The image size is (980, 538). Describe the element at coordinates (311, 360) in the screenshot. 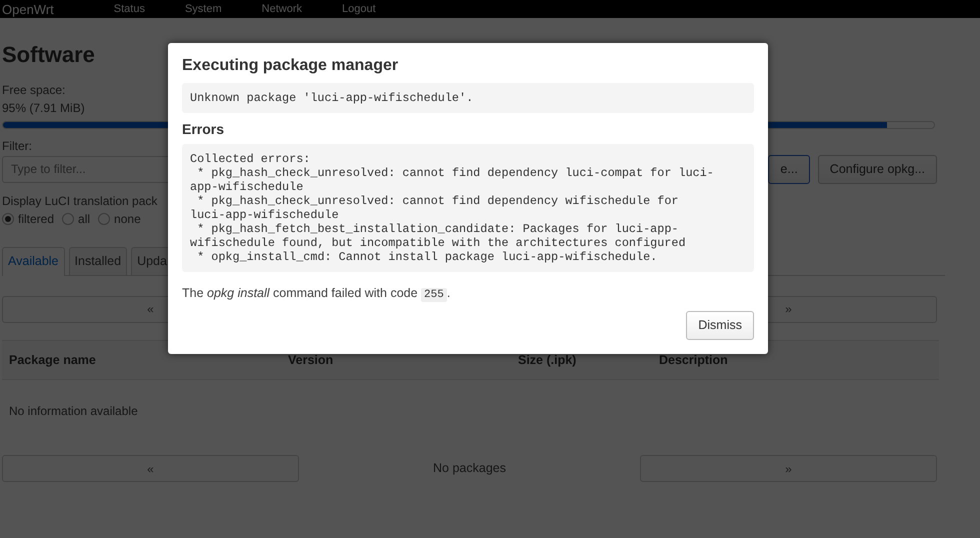

I see `column-header: Version` at that location.